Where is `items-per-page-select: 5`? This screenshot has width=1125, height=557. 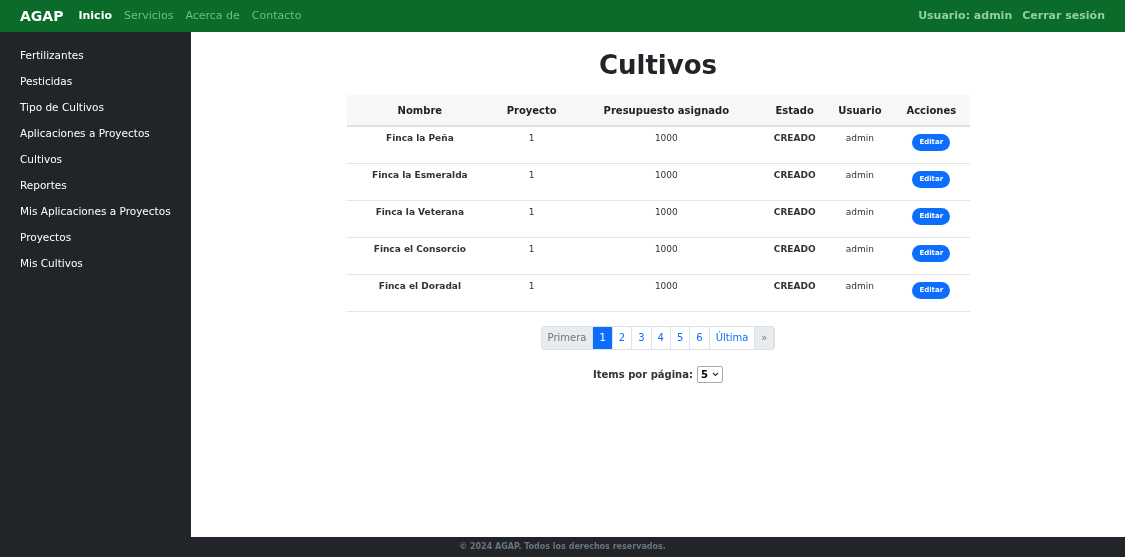
items-per-page-select: 5 is located at coordinates (710, 374).